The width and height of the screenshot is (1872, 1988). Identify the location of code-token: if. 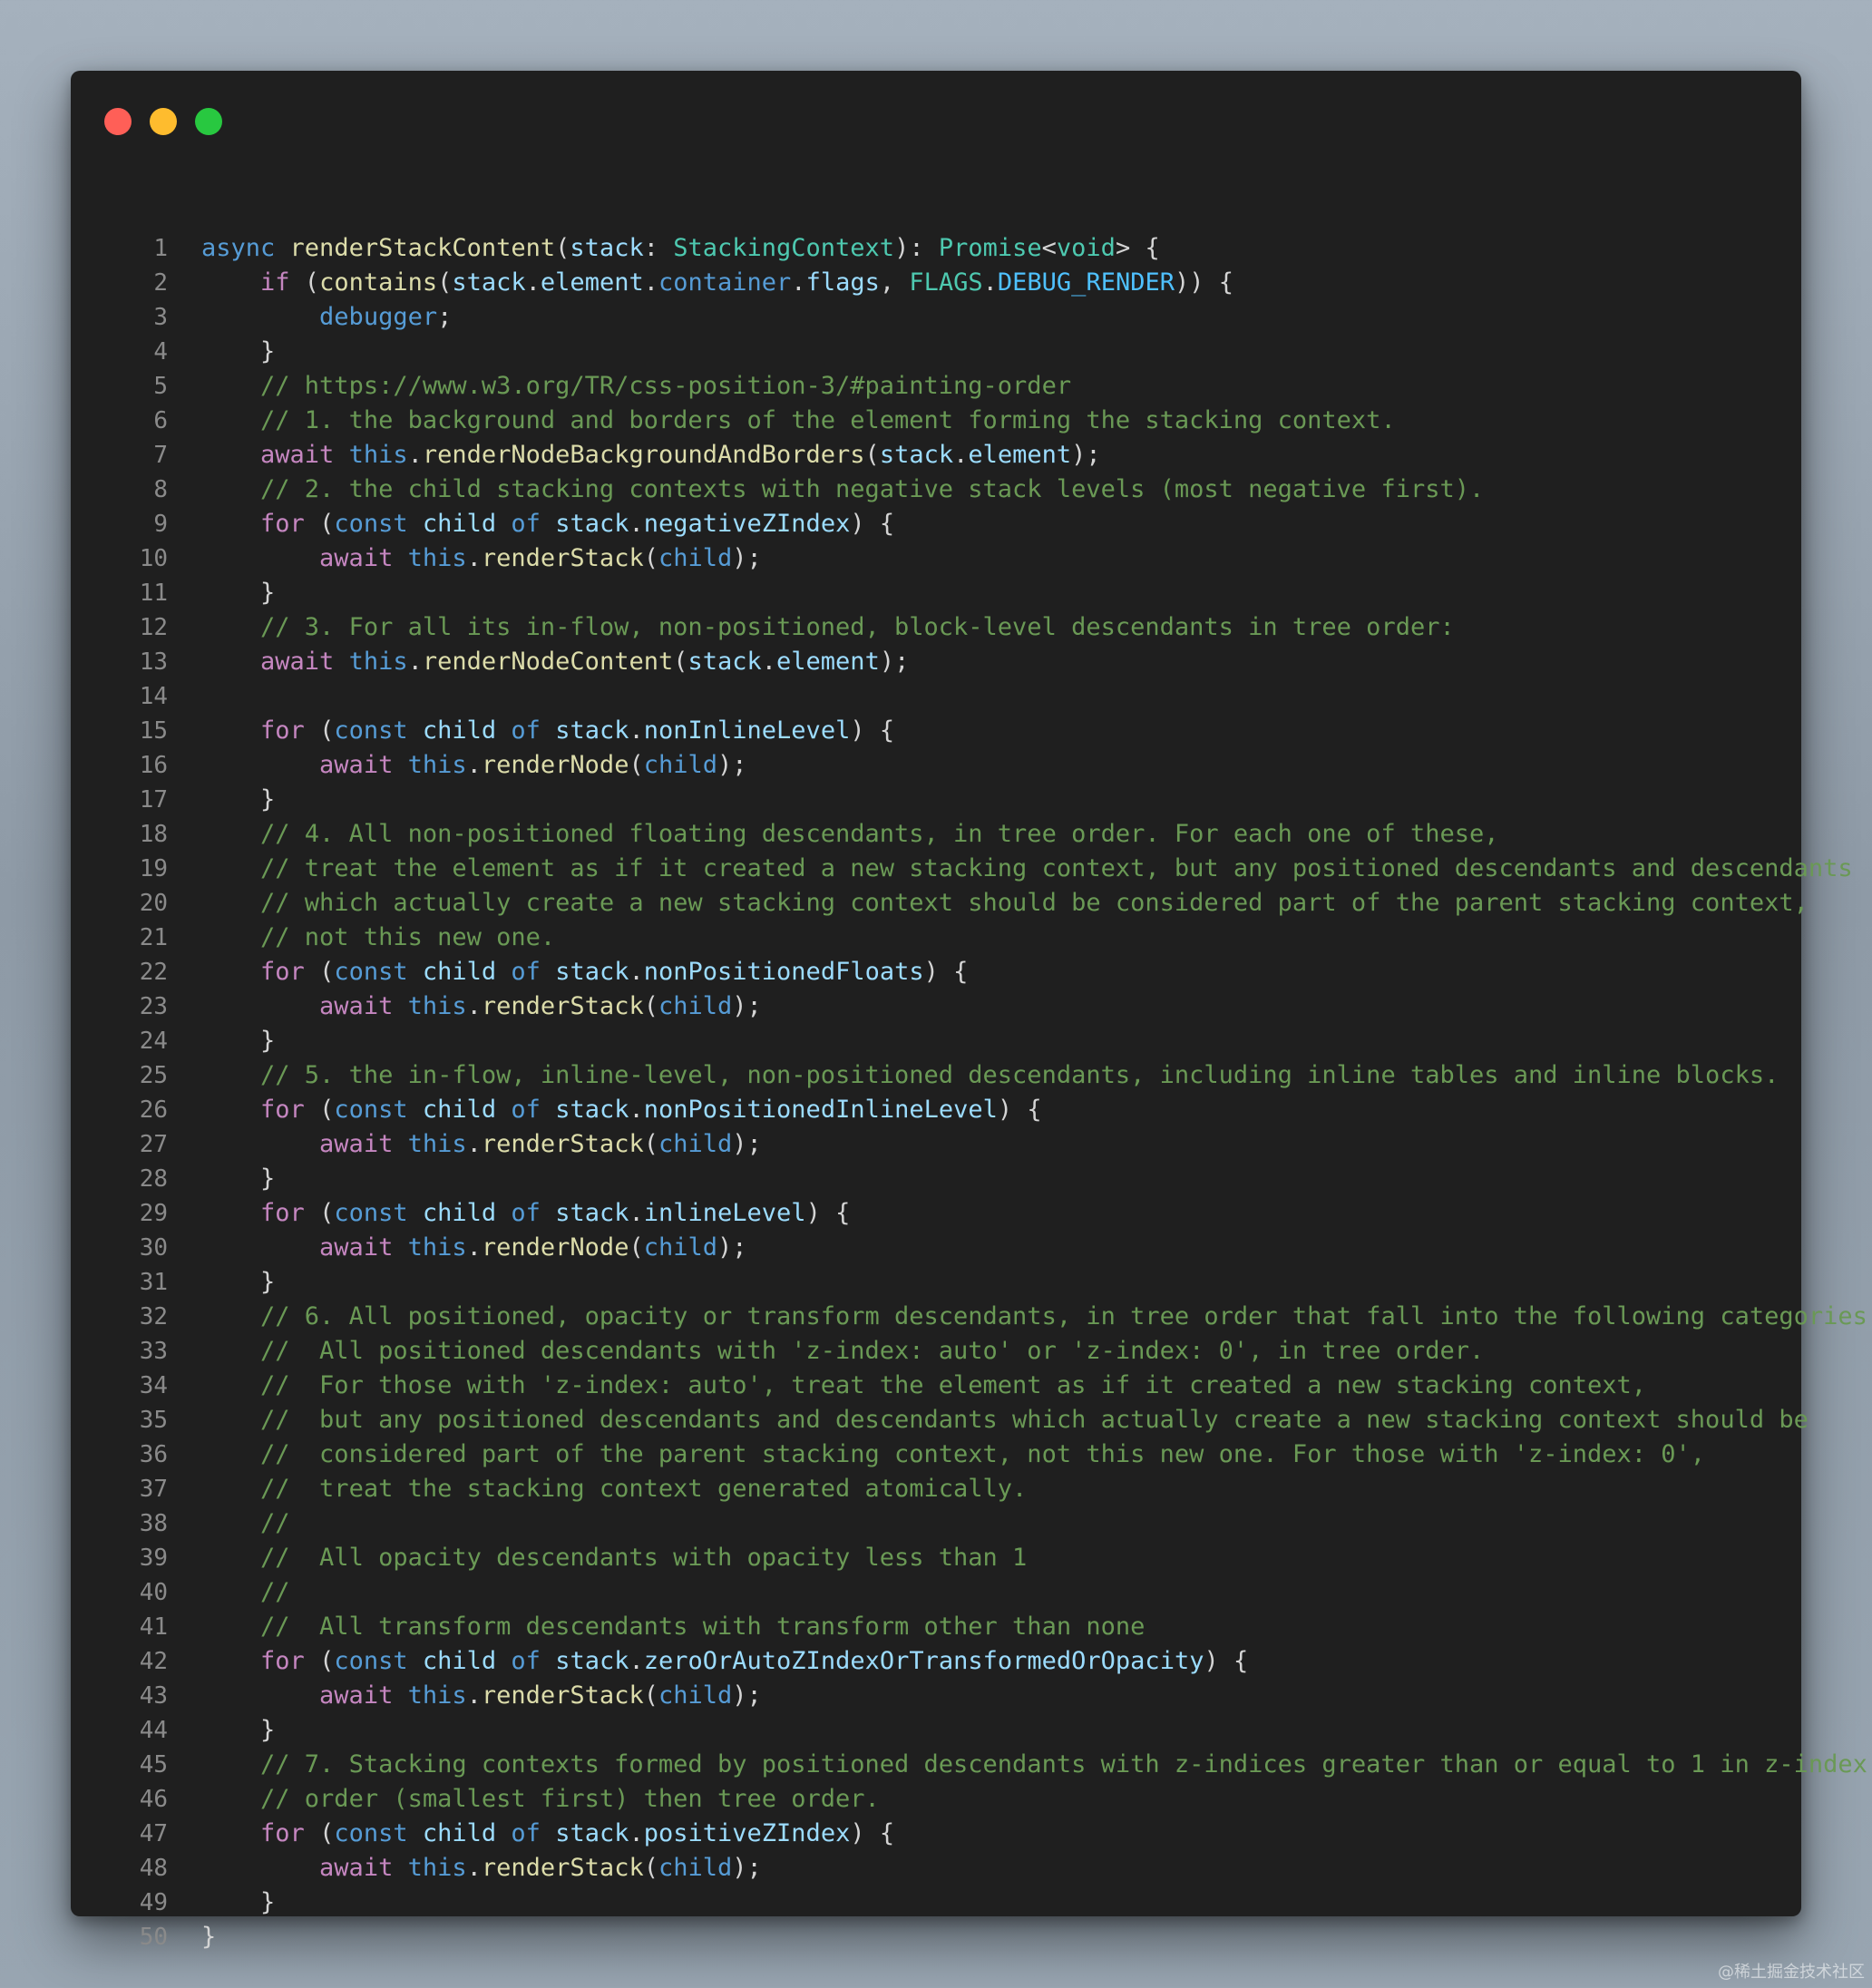
(275, 282).